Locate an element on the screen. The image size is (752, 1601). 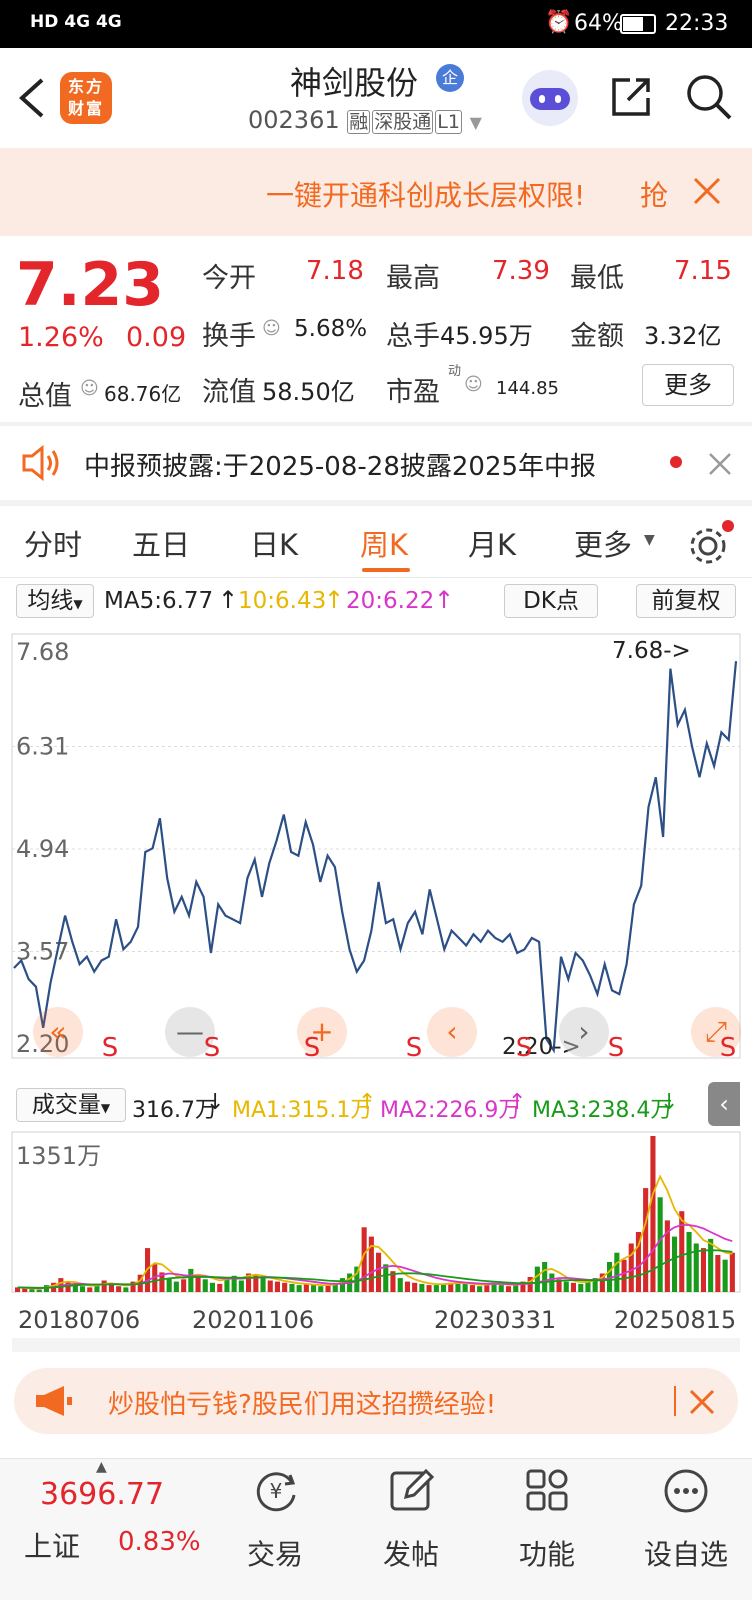
market-cap-label: 总值 is located at coordinates (45, 396).